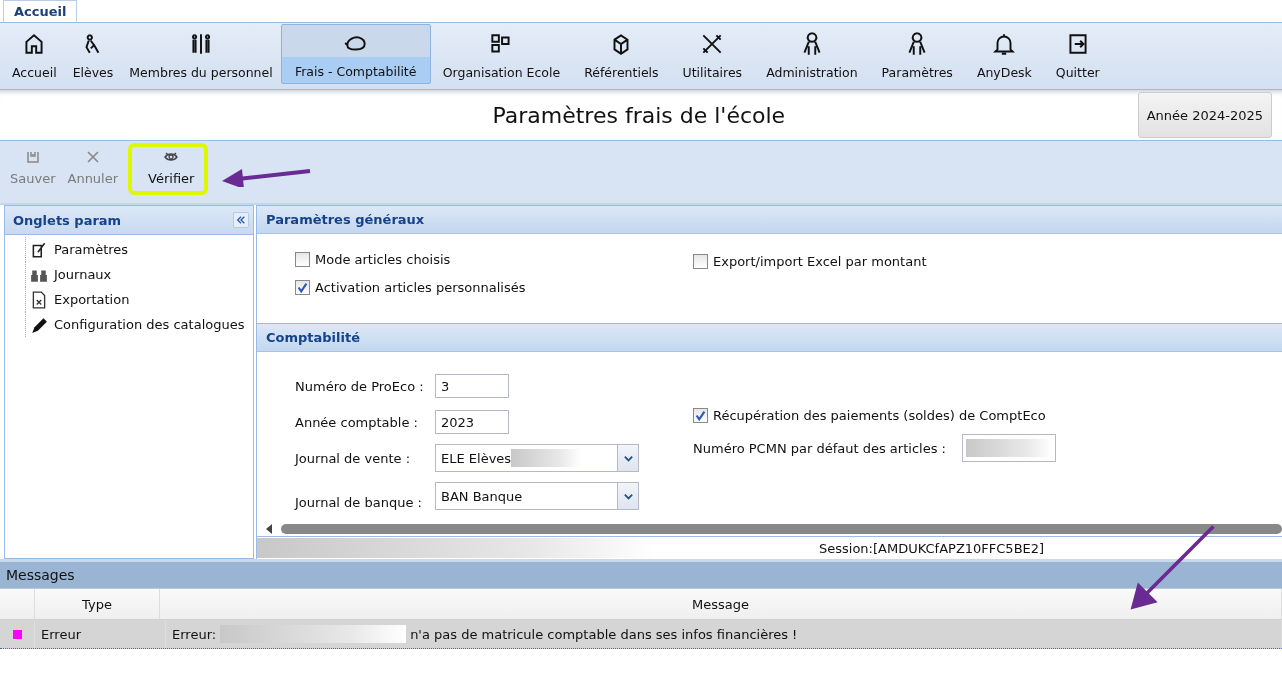  What do you see at coordinates (40, 575) in the screenshot?
I see `panel-title: Messages` at bounding box center [40, 575].